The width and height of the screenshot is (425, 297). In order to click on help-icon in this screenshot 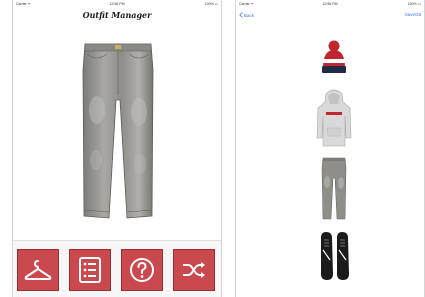, I will do `click(142, 270)`.